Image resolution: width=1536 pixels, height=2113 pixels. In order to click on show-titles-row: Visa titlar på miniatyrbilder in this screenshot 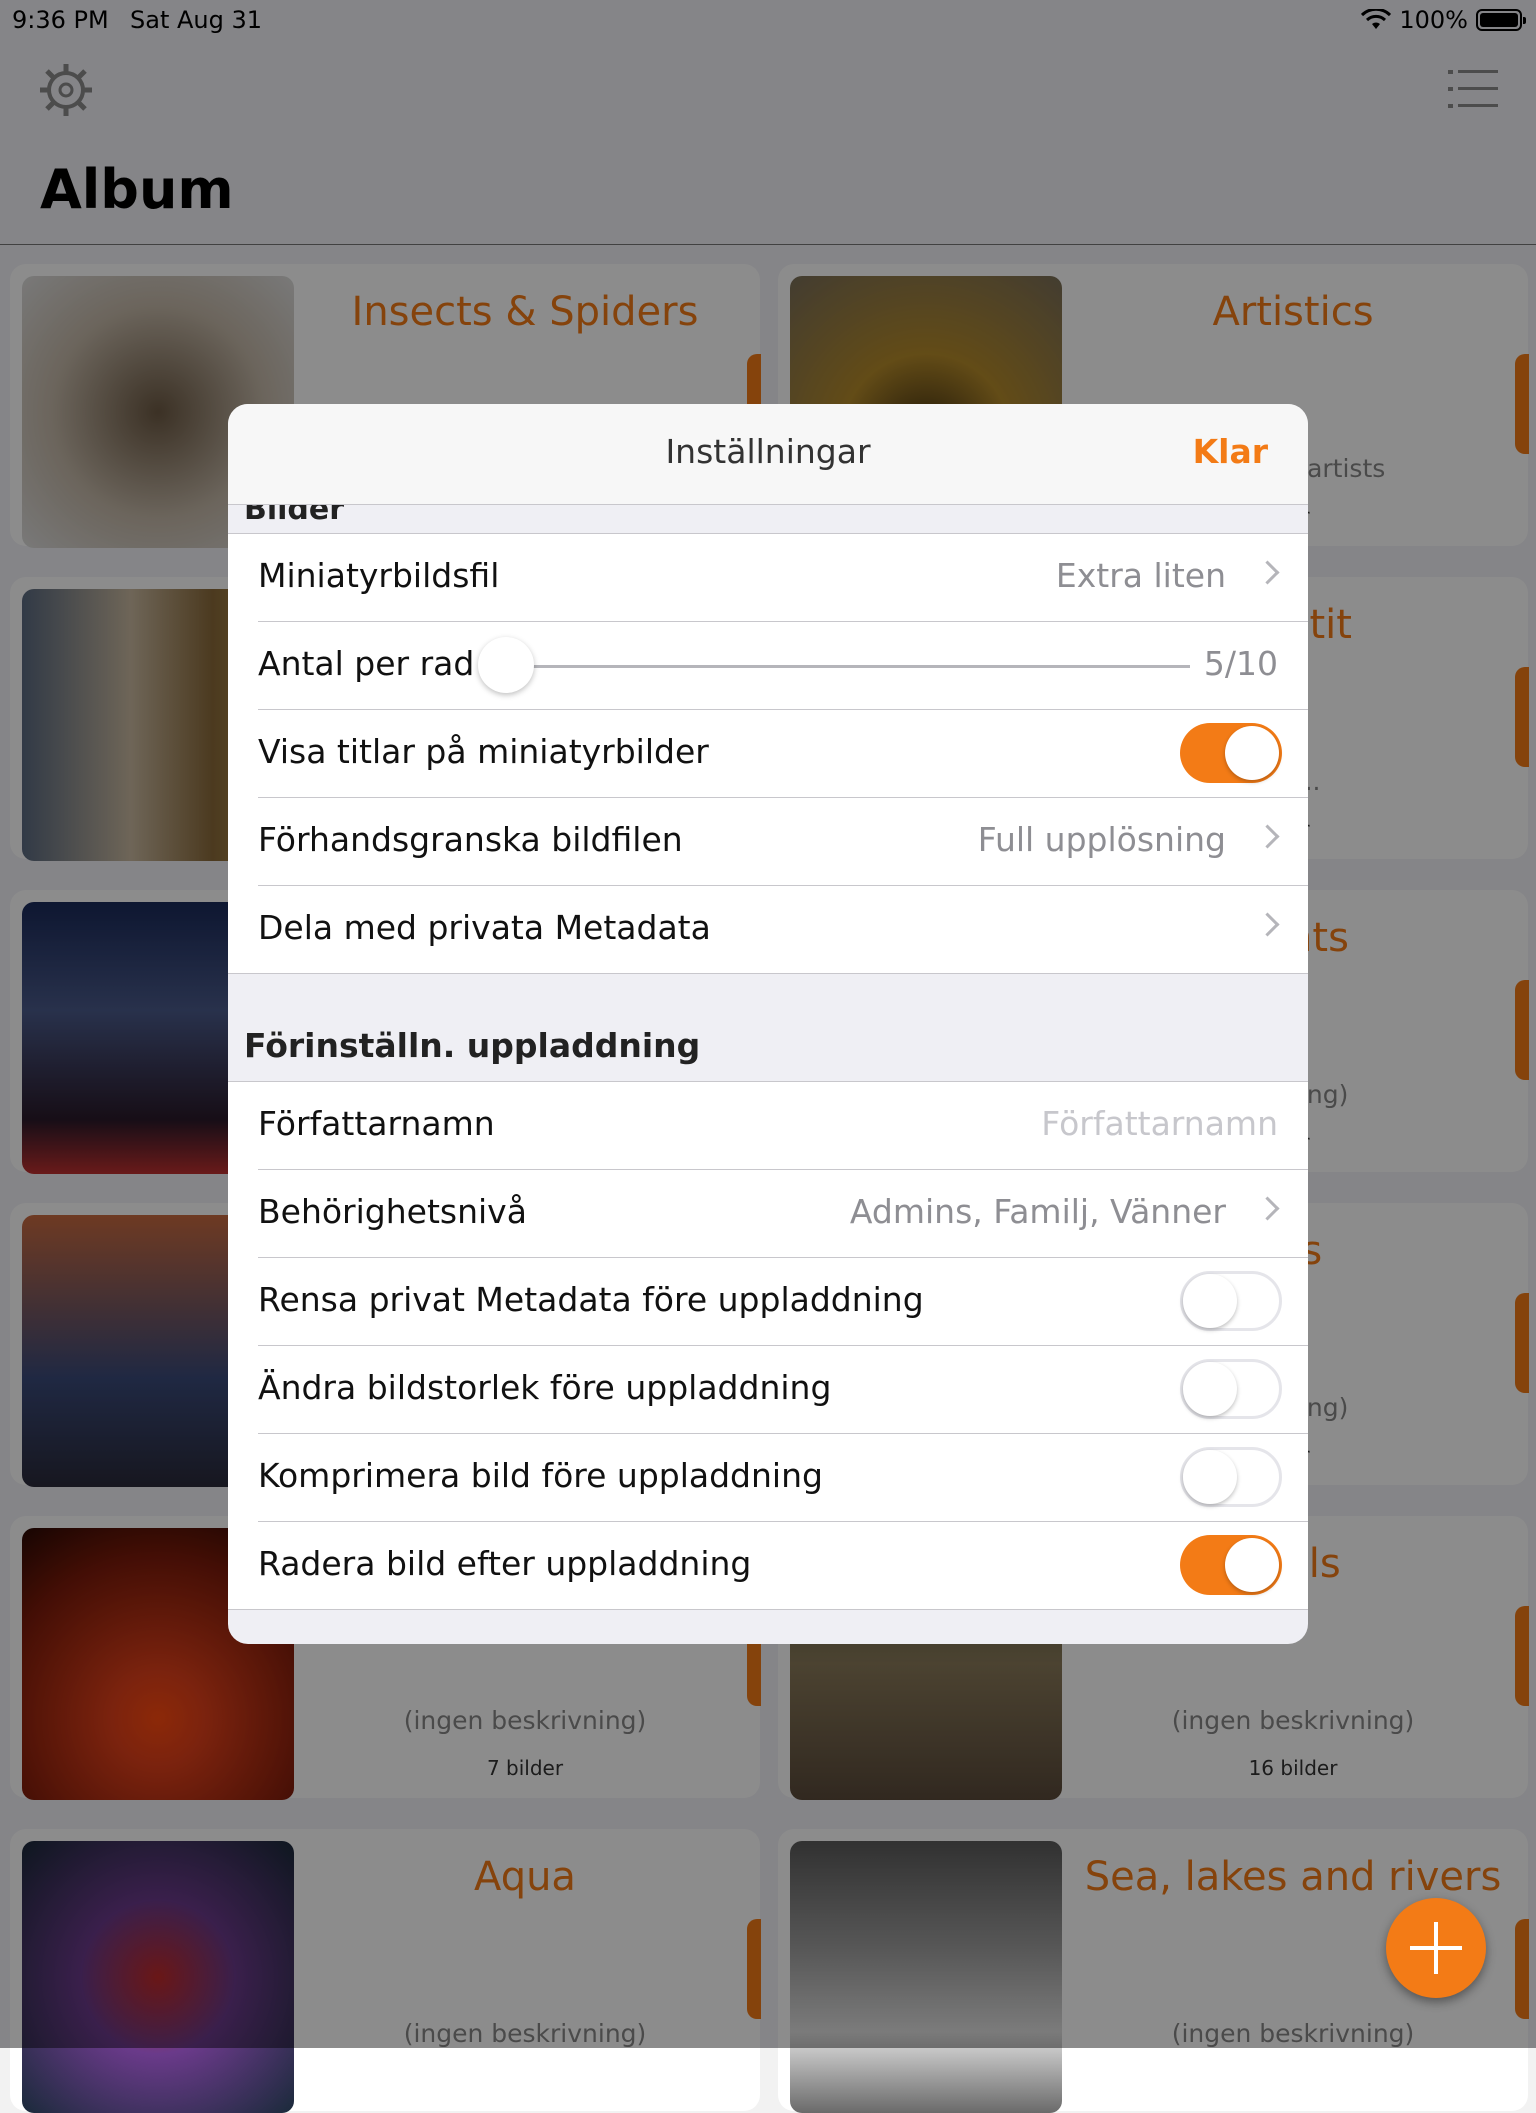, I will do `click(783, 754)`.